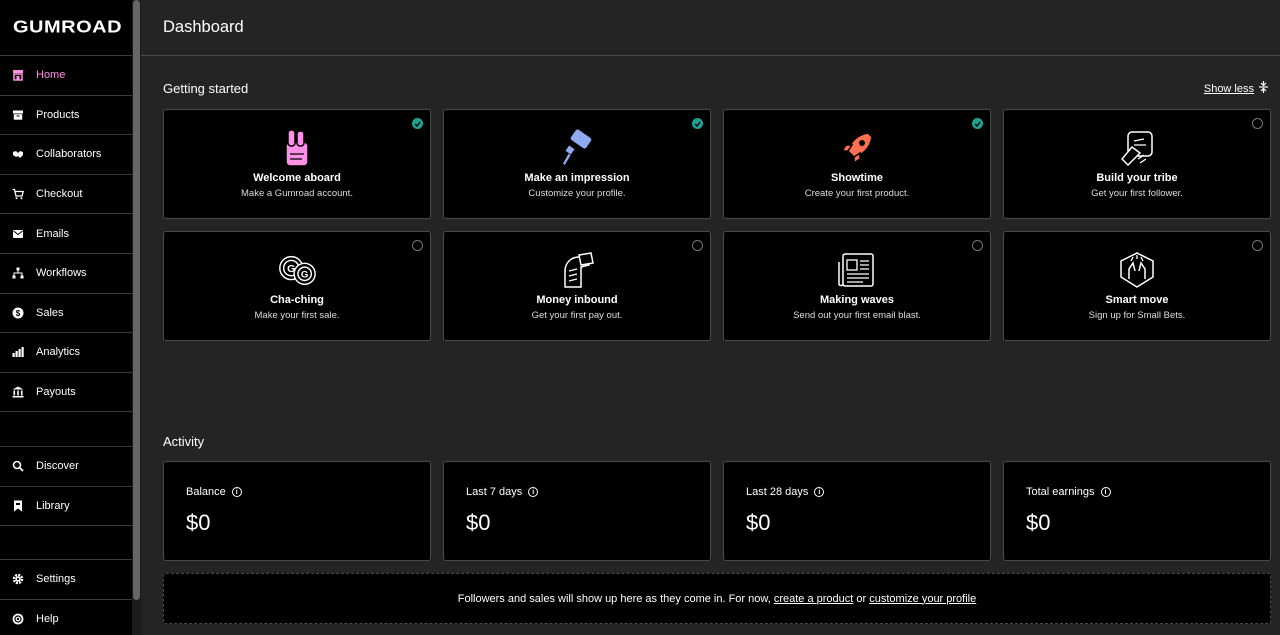 The width and height of the screenshot is (1280, 635). Describe the element at coordinates (1137, 315) in the screenshot. I see `card-subtitle: Sign up for Small Bets.` at that location.